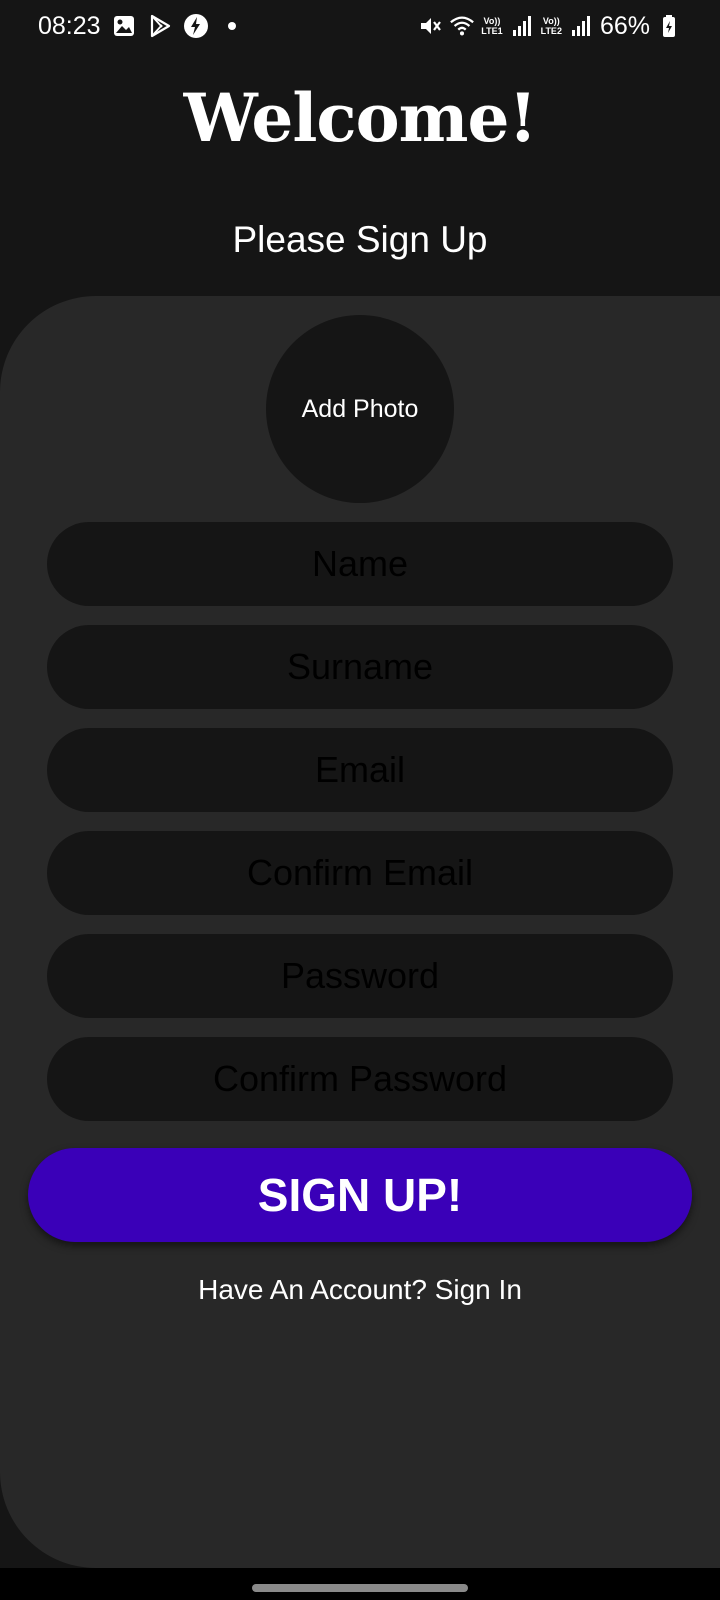 The width and height of the screenshot is (720, 1600). I want to click on sim2-network: LTE2, so click(551, 31).